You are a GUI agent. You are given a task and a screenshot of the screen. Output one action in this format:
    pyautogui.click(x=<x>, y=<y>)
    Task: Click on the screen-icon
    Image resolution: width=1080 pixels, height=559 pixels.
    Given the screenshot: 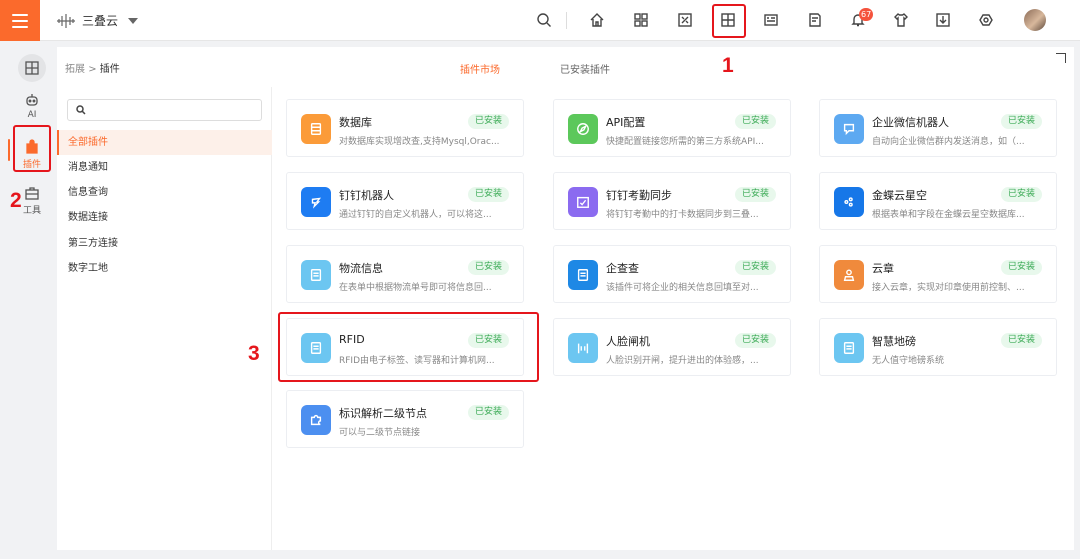 What is the action you would take?
    pyautogui.click(x=685, y=20)
    